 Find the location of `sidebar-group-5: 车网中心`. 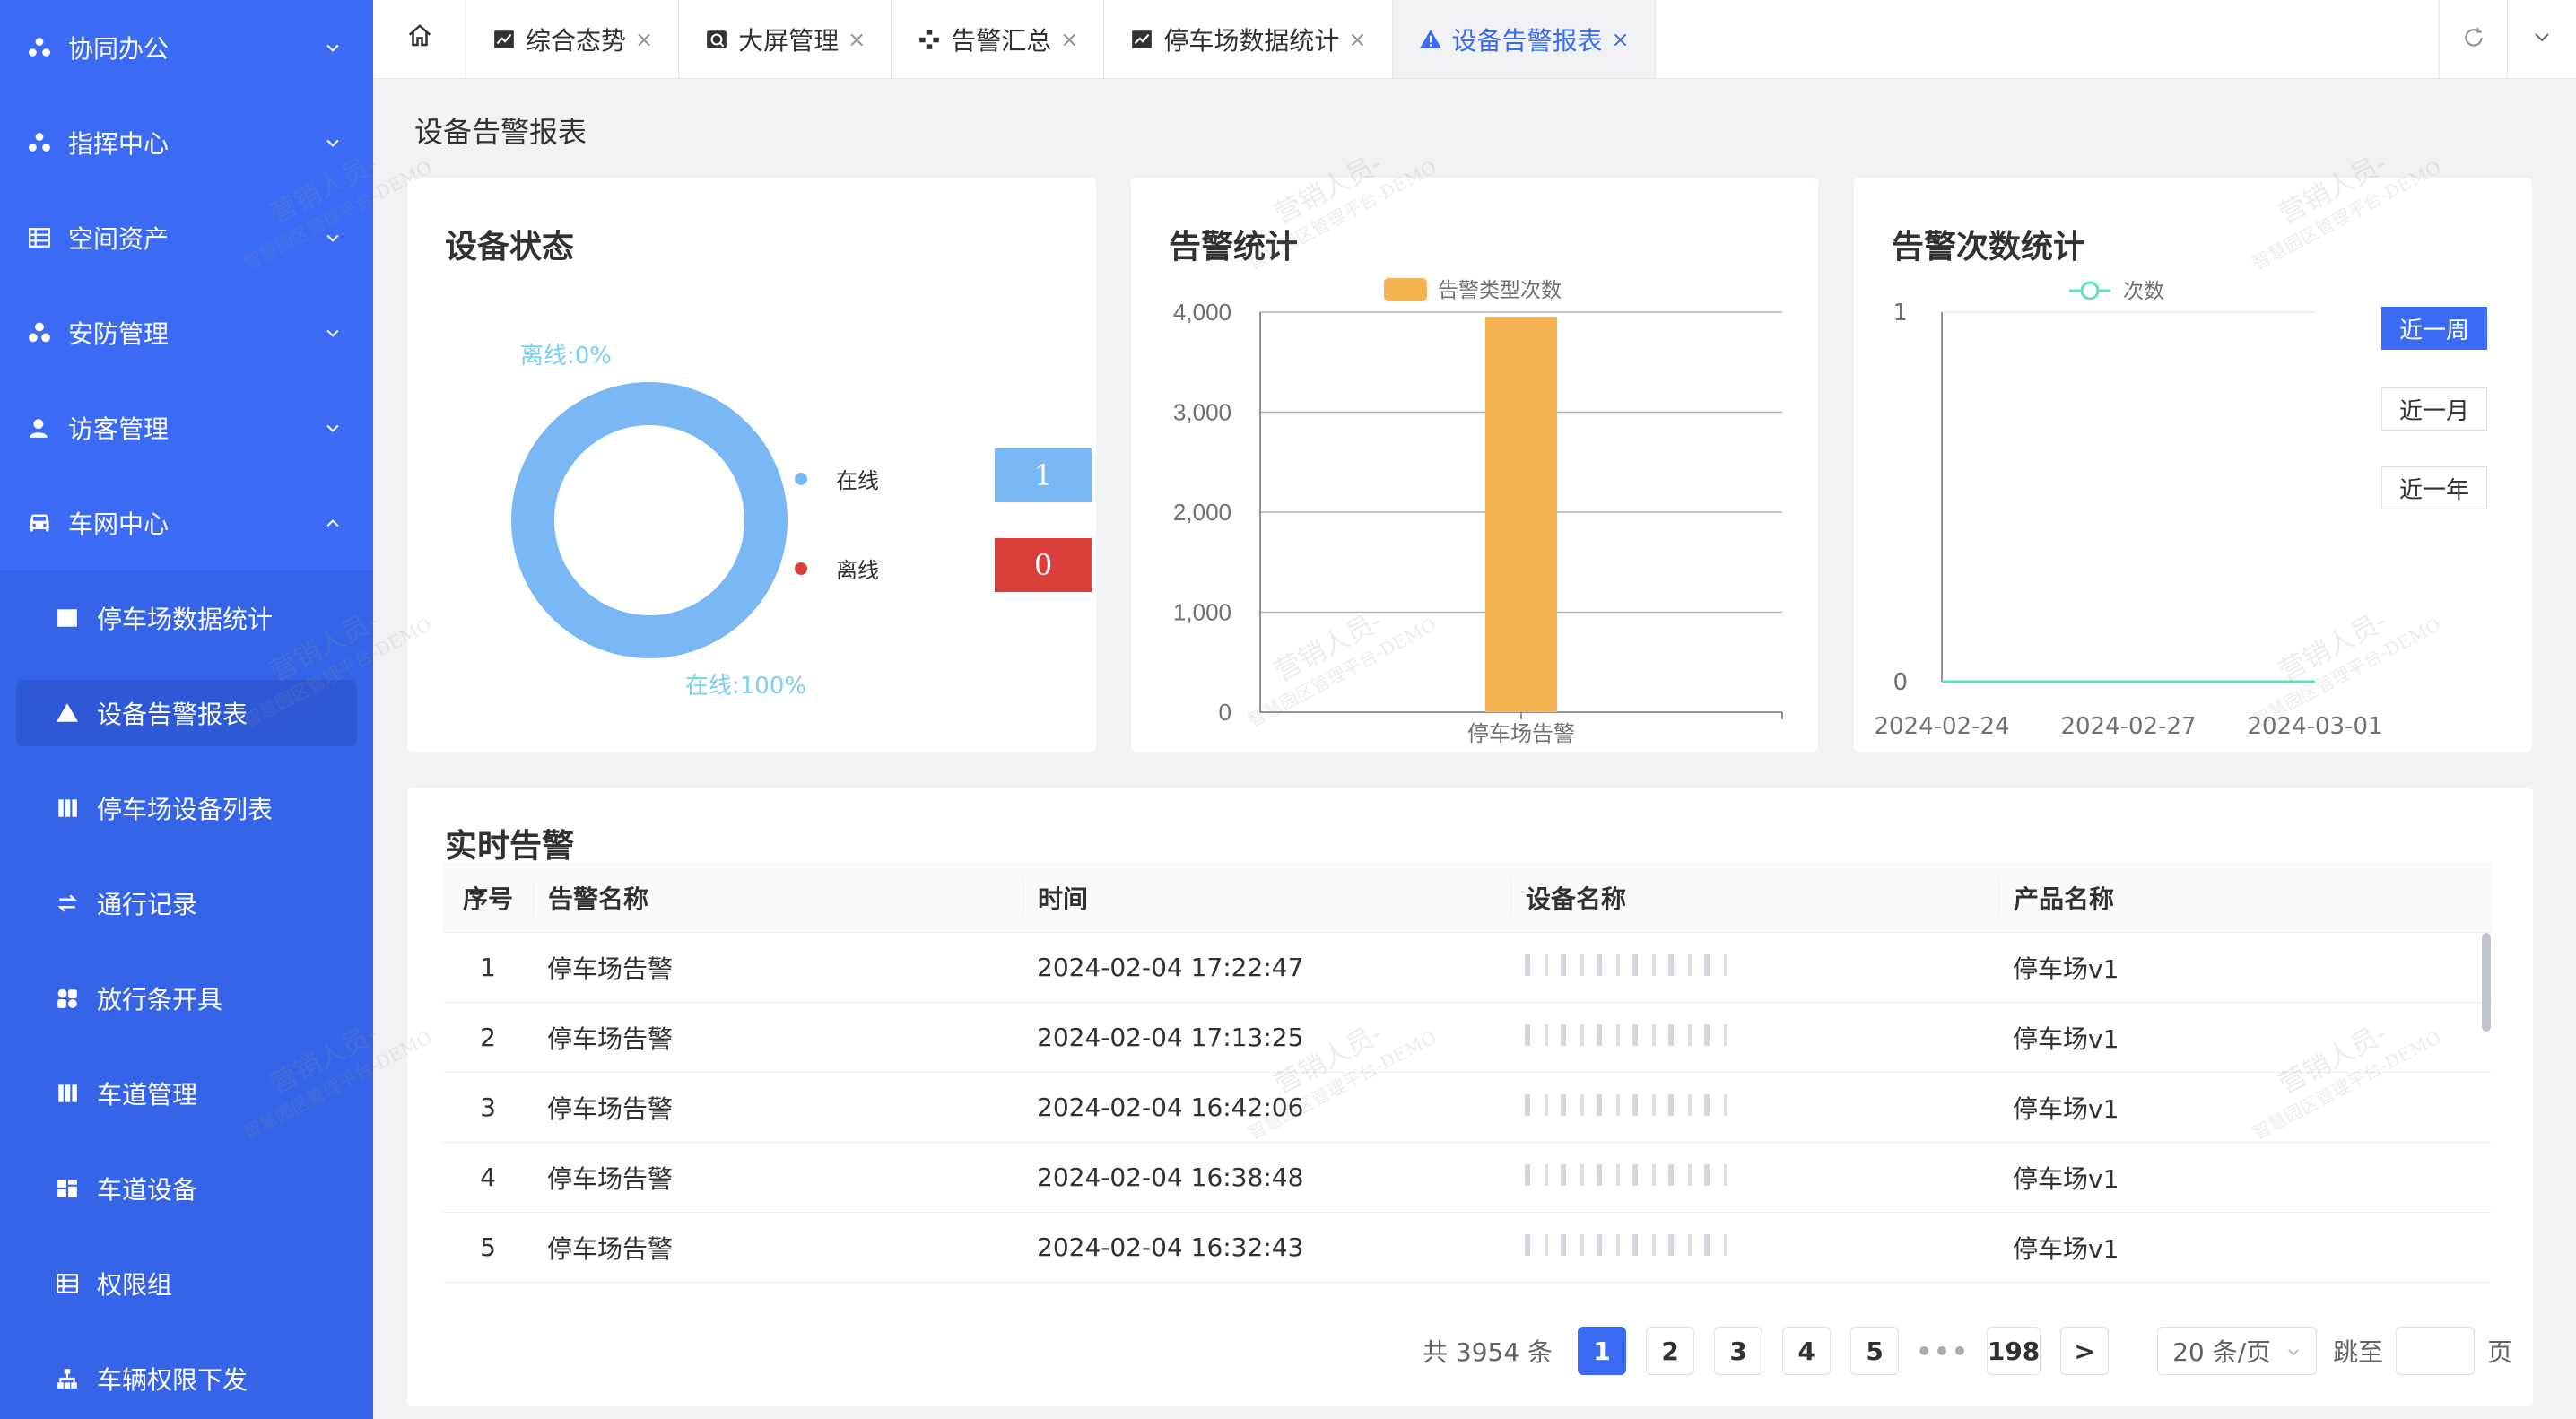

sidebar-group-5: 车网中心 is located at coordinates (186, 522).